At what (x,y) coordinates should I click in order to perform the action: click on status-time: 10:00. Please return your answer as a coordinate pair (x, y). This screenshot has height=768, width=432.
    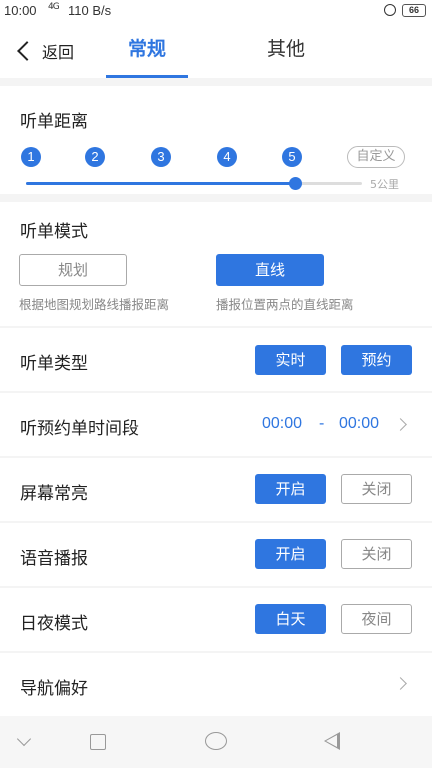
    Looking at the image, I should click on (20, 10).